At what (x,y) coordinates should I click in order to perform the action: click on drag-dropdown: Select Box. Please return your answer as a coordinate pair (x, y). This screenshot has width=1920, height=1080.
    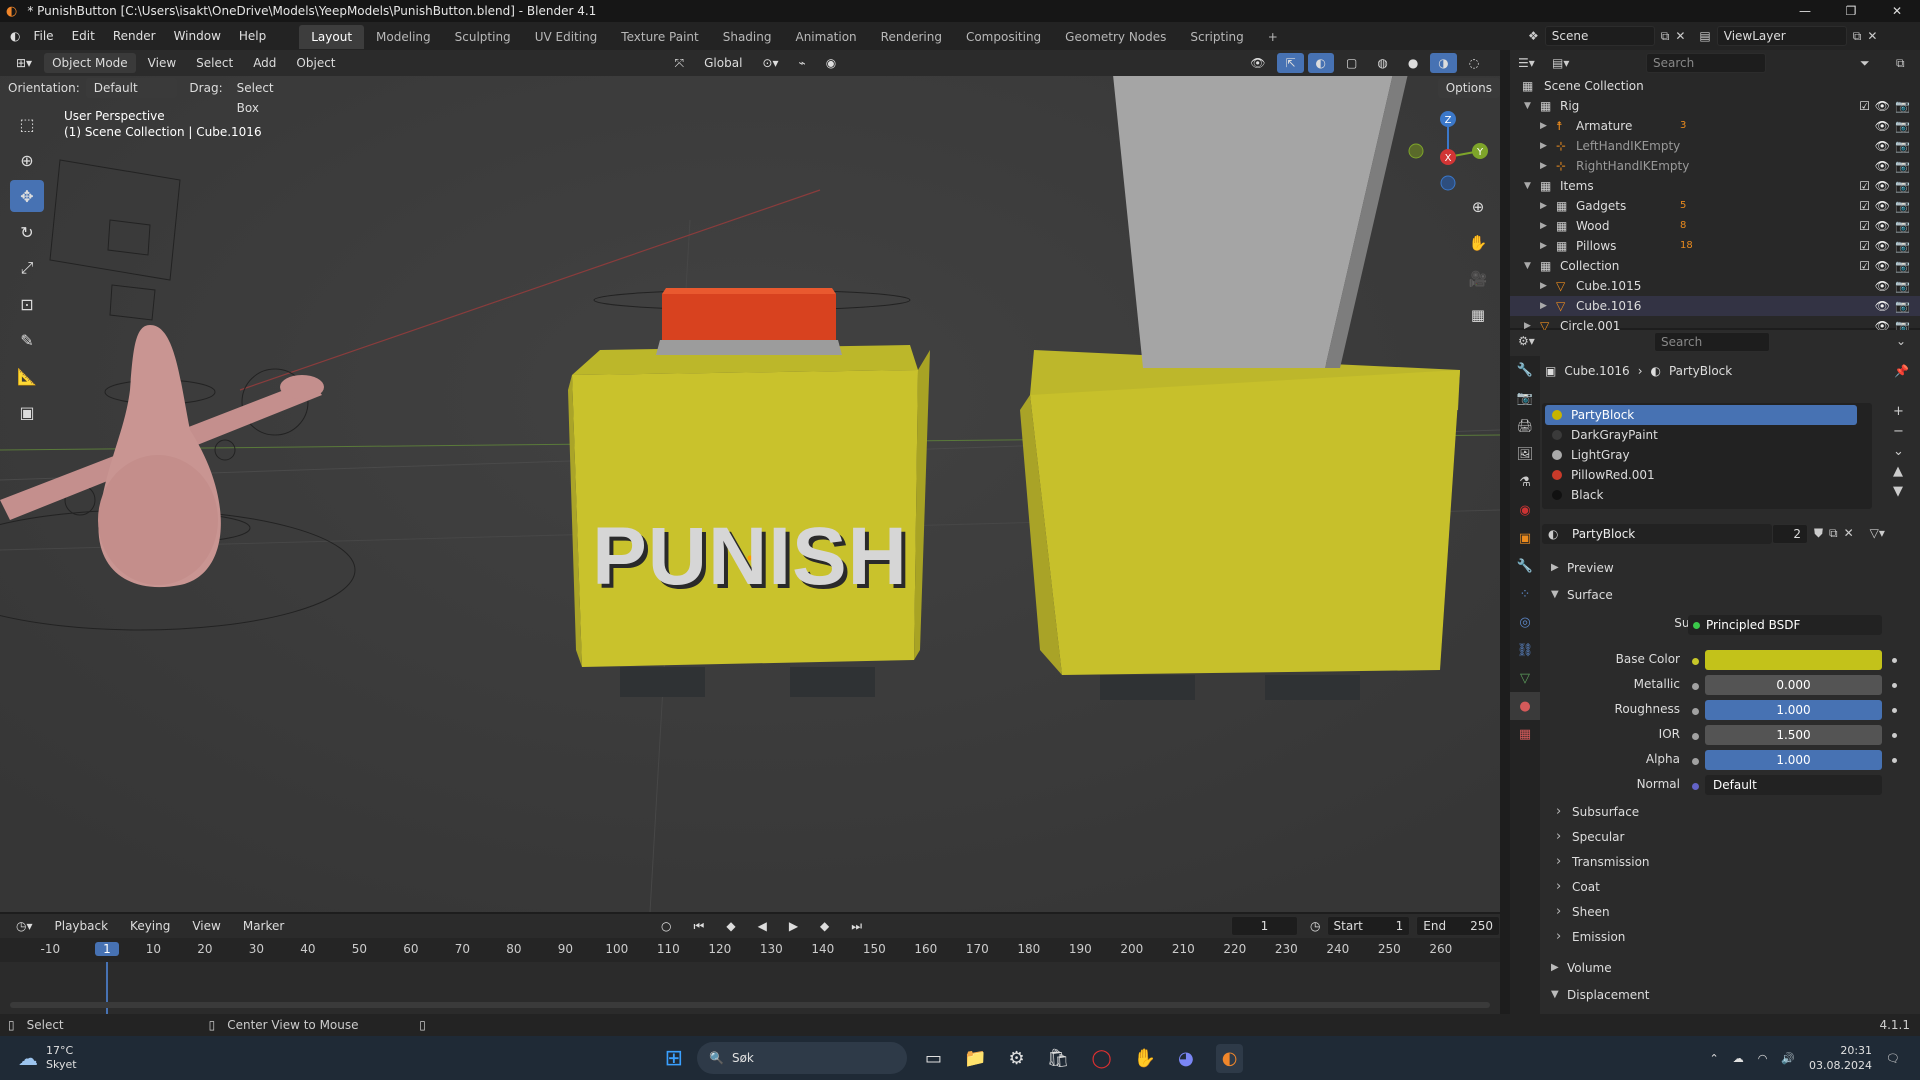
    Looking at the image, I should click on (267, 96).